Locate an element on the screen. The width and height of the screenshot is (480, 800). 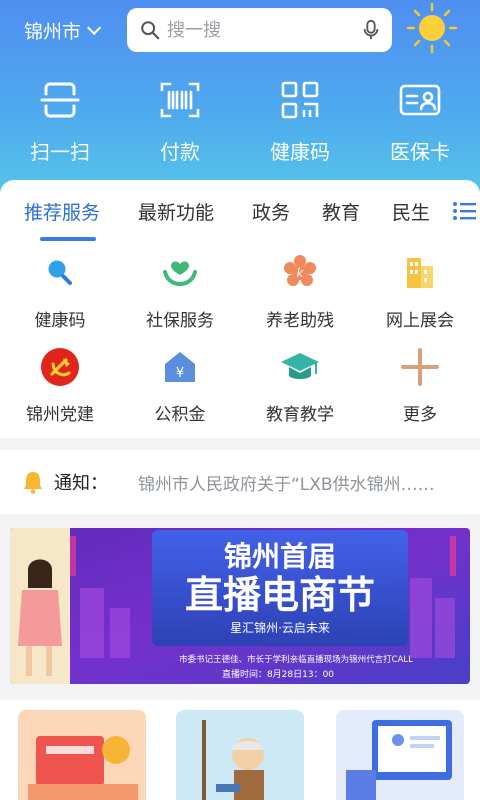
graduation-cap-icon is located at coordinates (300, 366).